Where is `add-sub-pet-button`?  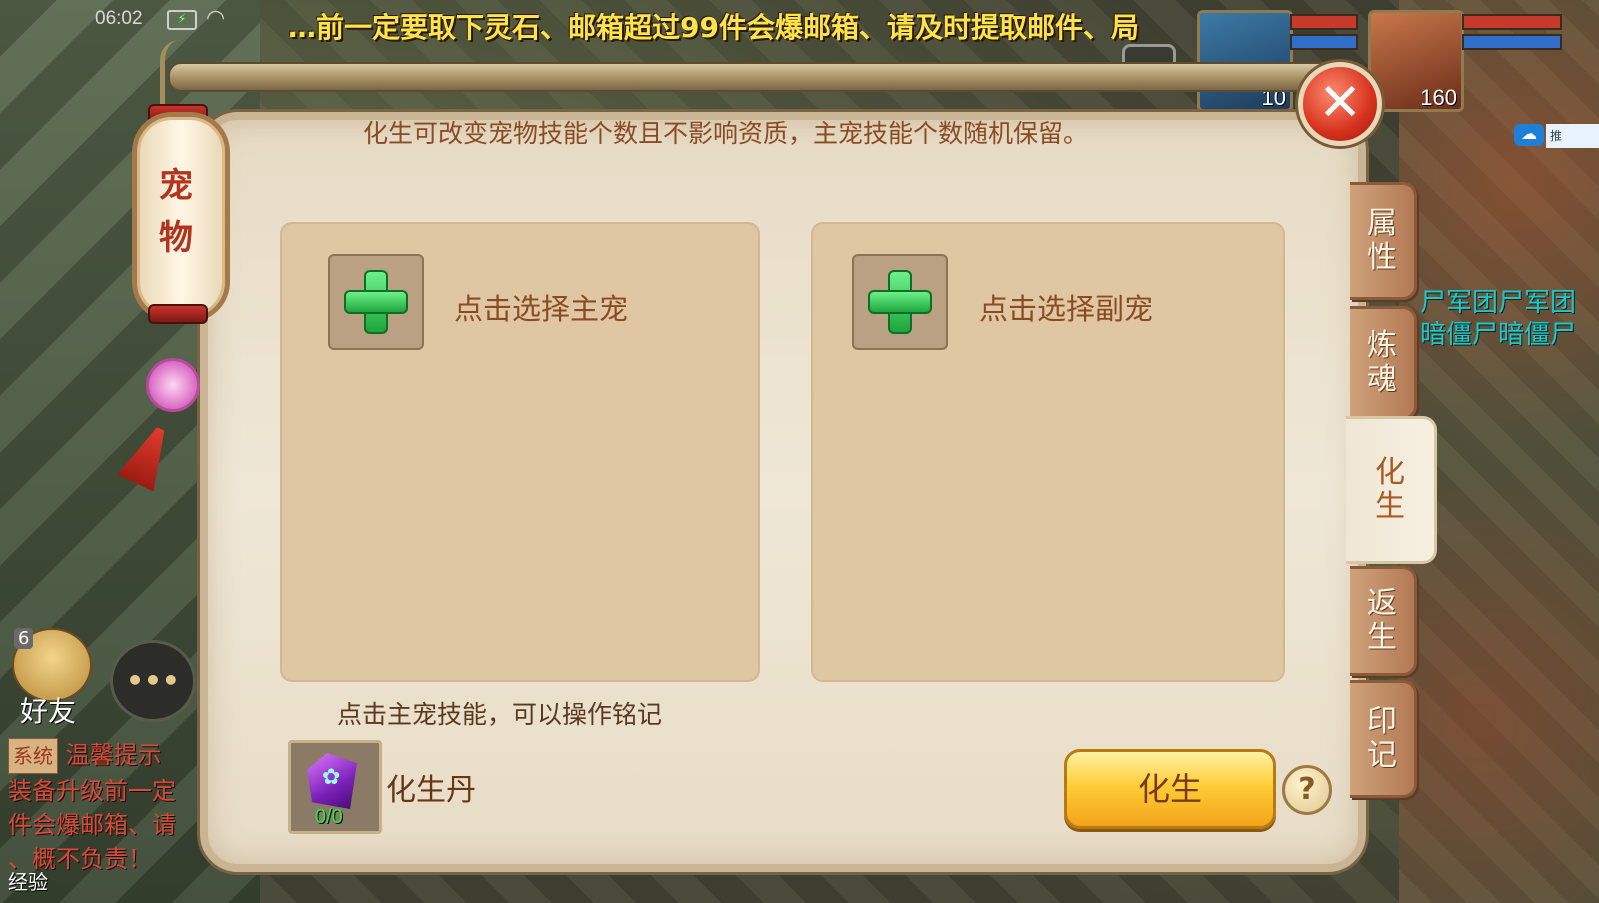
add-sub-pet-button is located at coordinates (900, 302).